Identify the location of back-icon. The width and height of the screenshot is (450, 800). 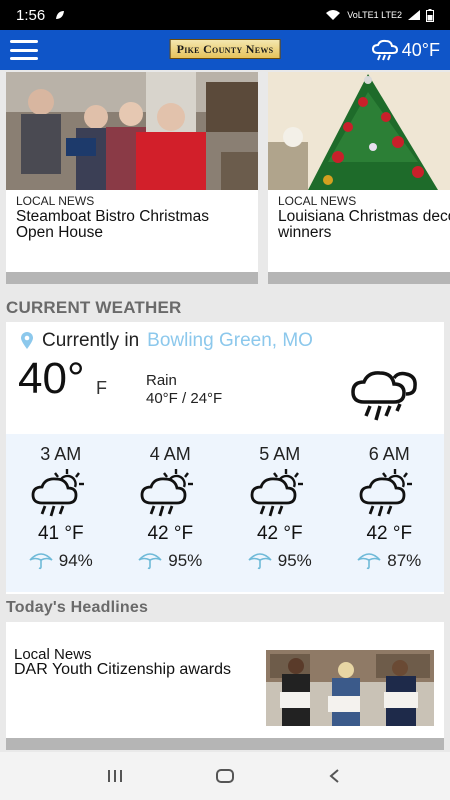
(335, 776).